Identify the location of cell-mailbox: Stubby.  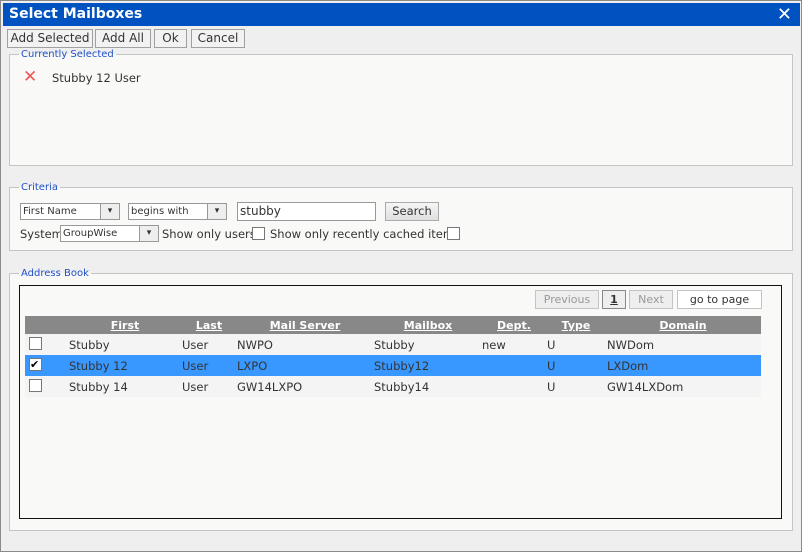
(394, 345).